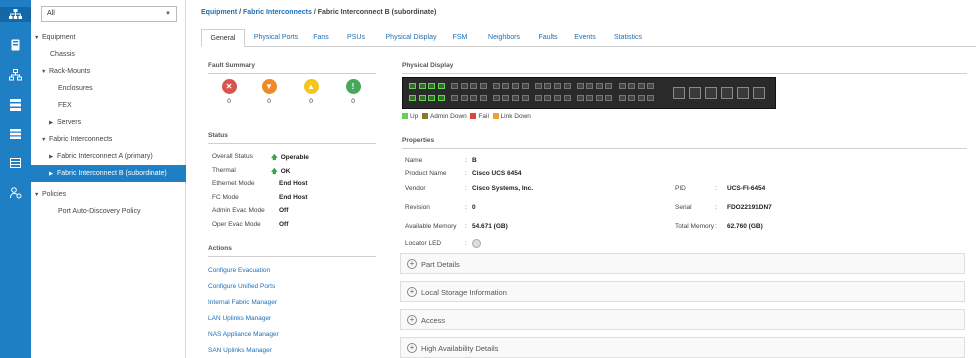 The image size is (976, 358). What do you see at coordinates (460, 38) in the screenshot?
I see `tab-fsm: FSM` at bounding box center [460, 38].